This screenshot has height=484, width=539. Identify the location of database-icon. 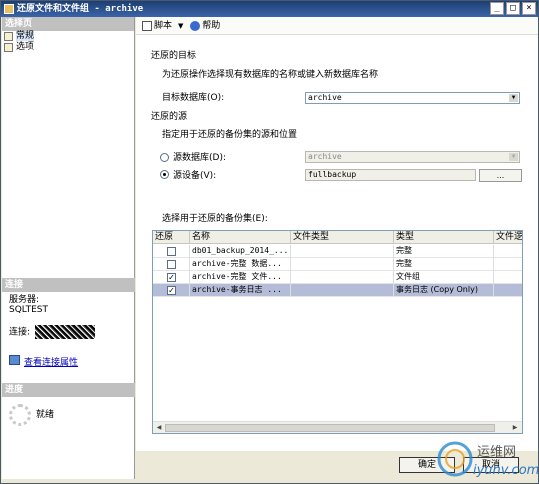
(9, 9).